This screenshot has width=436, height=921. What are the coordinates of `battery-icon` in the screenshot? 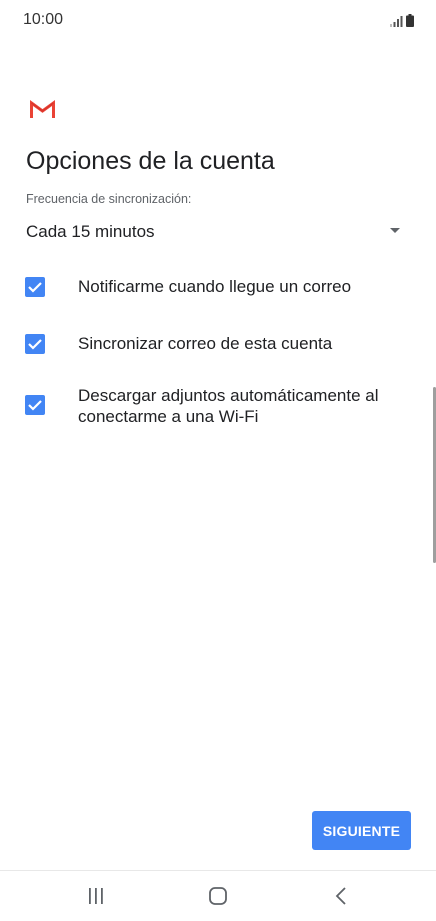 It's located at (410, 20).